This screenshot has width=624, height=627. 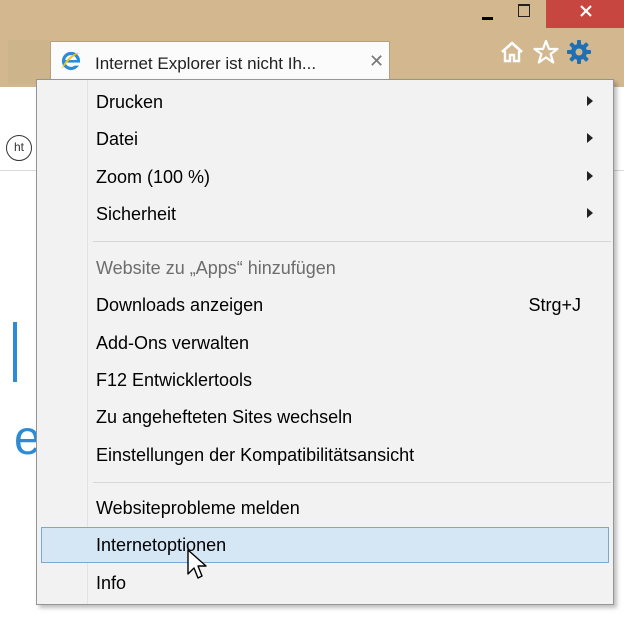 I want to click on menu-item-label: Einstellungen der Kompatibilitätsansicht, so click(x=255, y=455).